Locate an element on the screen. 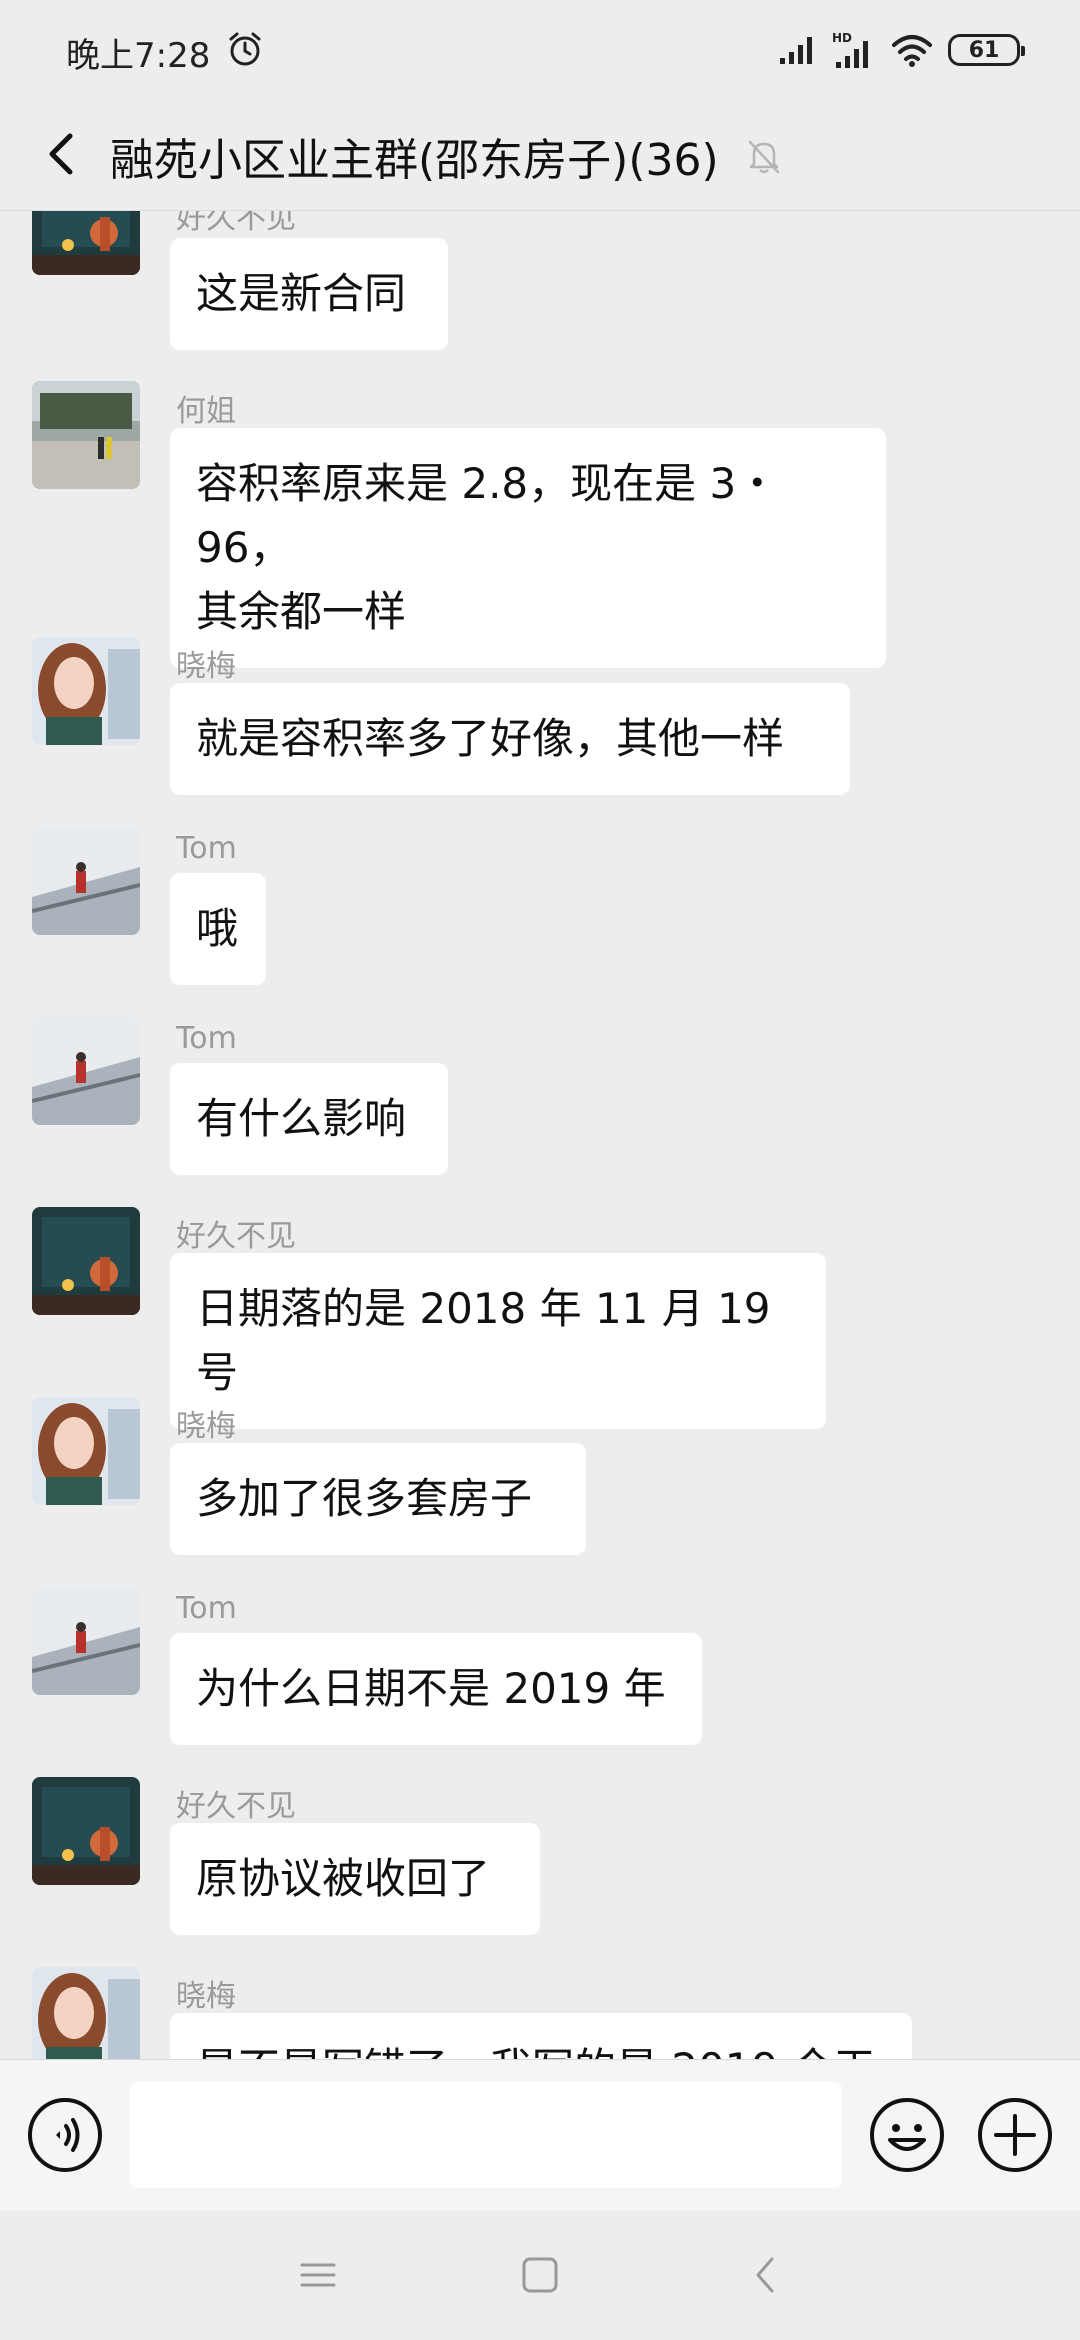 The image size is (1080, 2340). message-bubble: 就是容积率多了好像，其他一样 is located at coordinates (510, 739).